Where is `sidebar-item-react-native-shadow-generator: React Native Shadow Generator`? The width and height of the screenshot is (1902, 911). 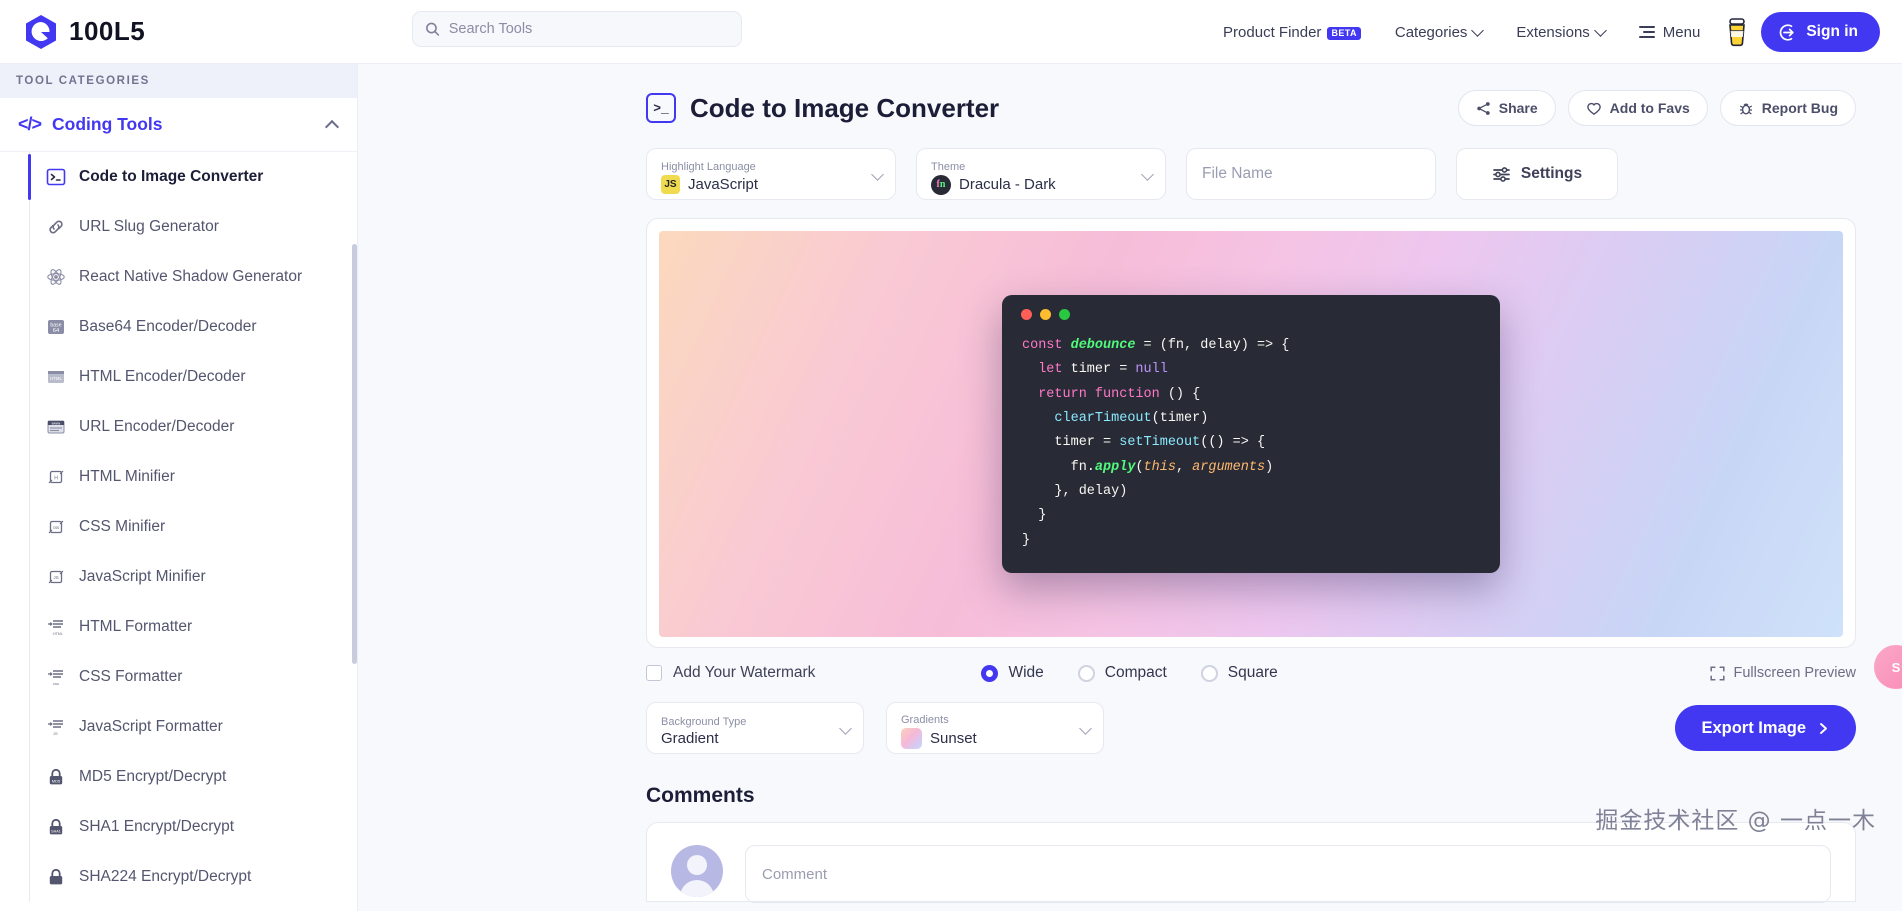
sidebar-item-react-native-shadow-generator: React Native Shadow Generator is located at coordinates (193, 277).